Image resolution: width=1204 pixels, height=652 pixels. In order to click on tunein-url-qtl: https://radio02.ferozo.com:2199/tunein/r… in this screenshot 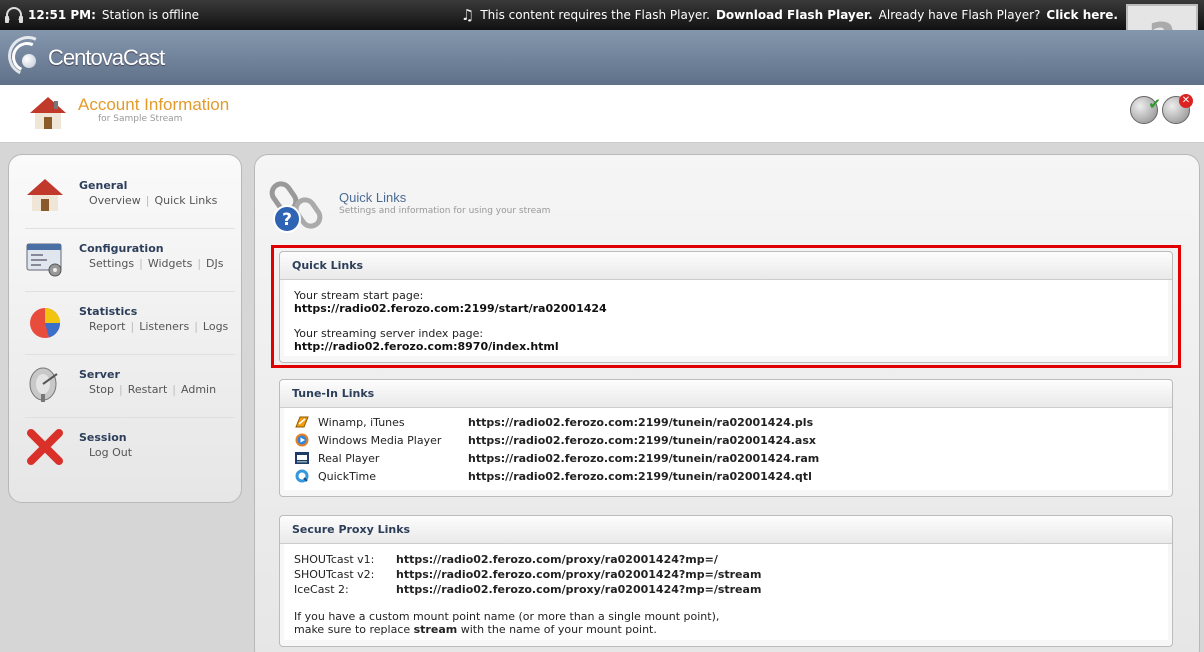, I will do `click(640, 476)`.